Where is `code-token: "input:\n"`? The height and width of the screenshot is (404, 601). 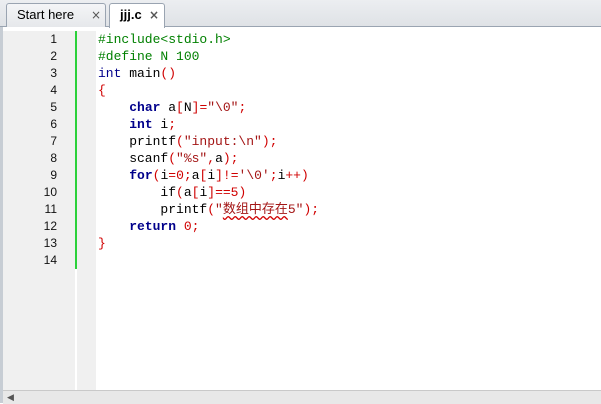
code-token: "input:\n" is located at coordinates (222, 141).